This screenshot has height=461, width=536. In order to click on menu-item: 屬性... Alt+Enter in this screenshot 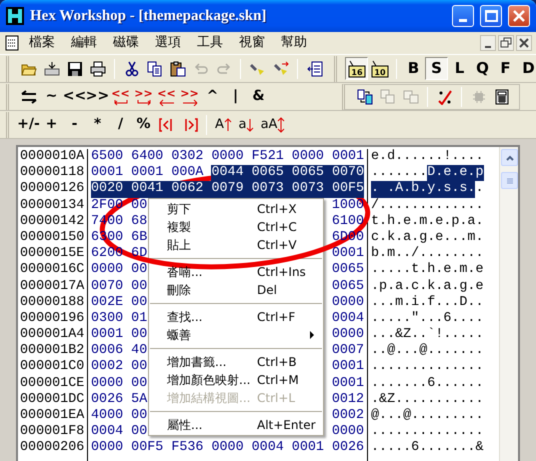, I will do `click(236, 425)`.